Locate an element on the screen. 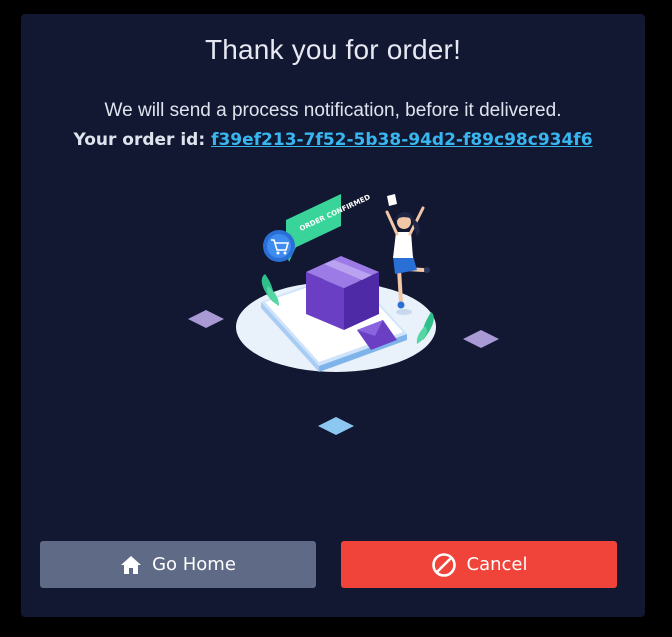 Image resolution: width=672 pixels, height=637 pixels. dialog-title: Thank you for order! is located at coordinates (333, 49).